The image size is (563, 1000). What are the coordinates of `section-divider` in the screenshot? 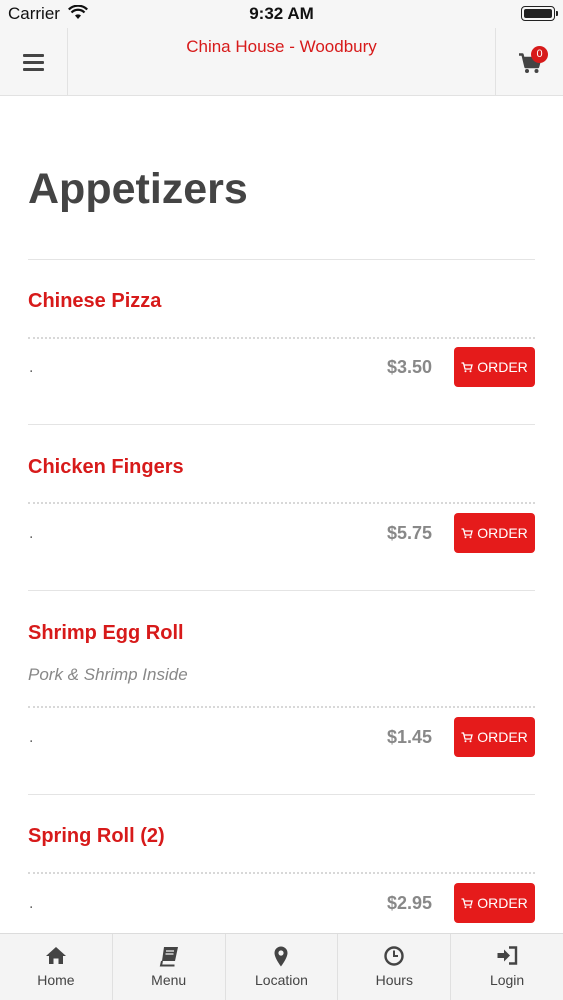 It's located at (281, 259).